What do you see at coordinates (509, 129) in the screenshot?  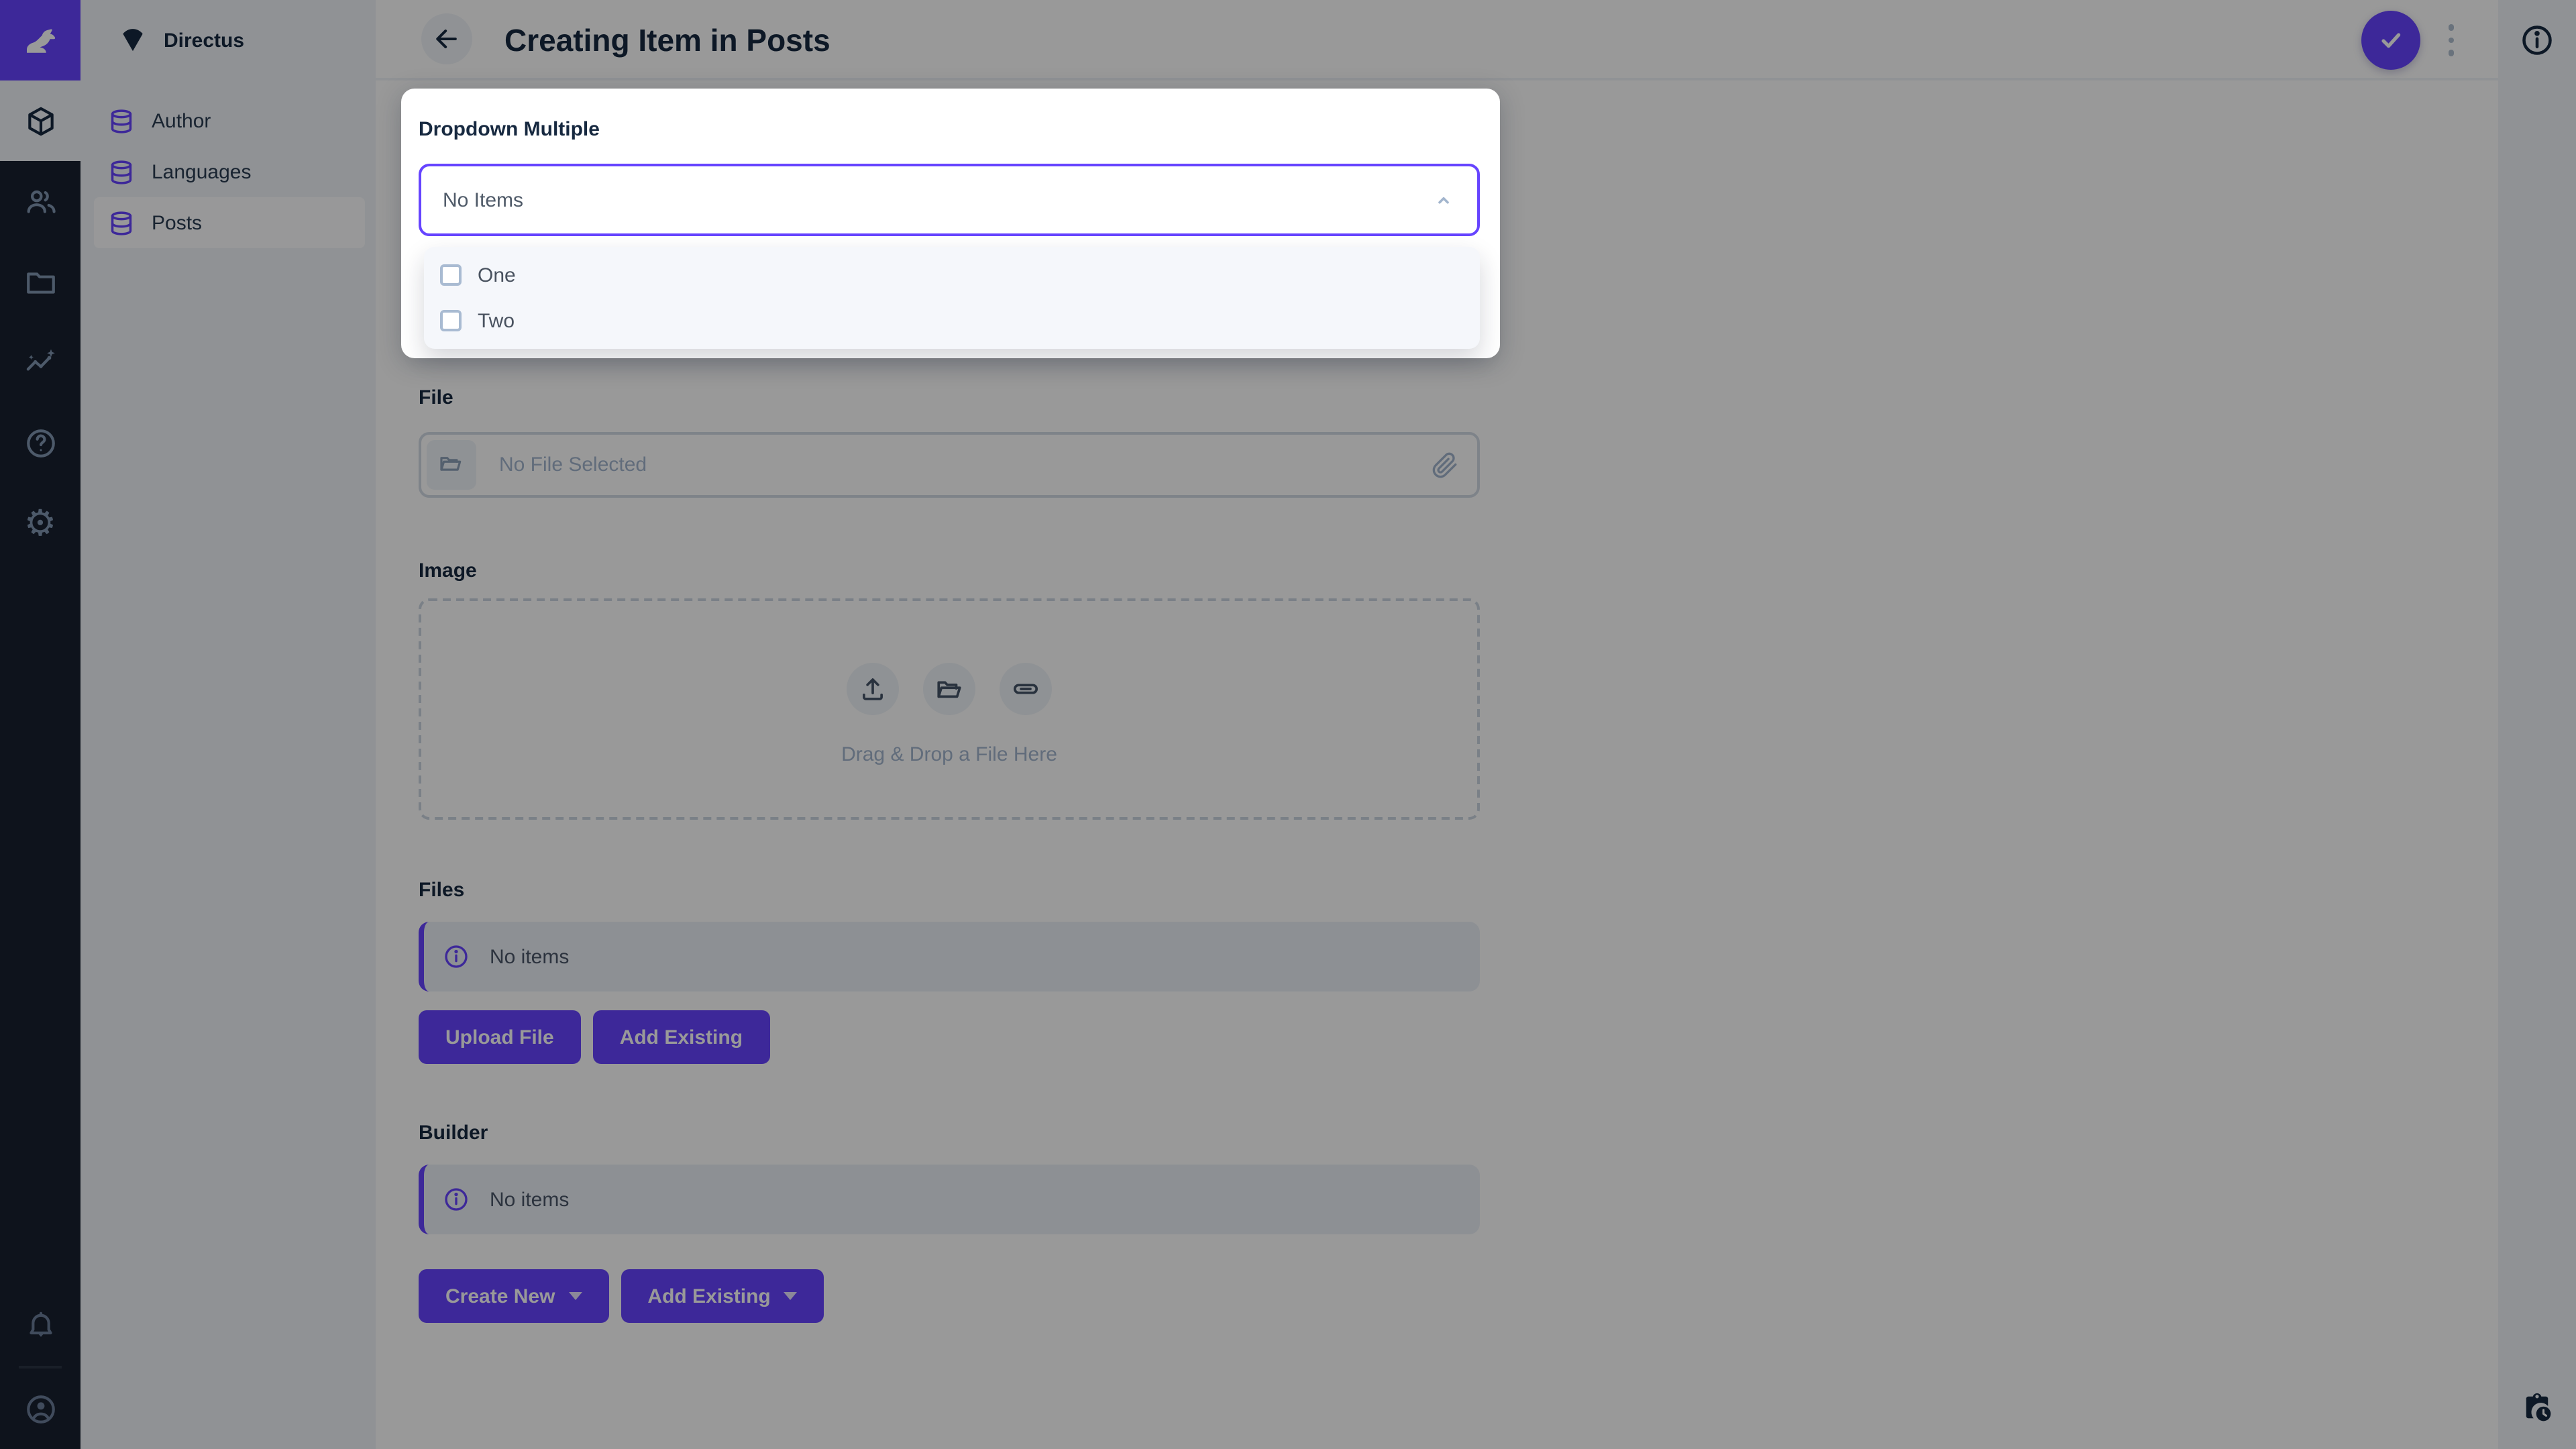 I see `dropdown-field-label: Dropdown Multiple` at bounding box center [509, 129].